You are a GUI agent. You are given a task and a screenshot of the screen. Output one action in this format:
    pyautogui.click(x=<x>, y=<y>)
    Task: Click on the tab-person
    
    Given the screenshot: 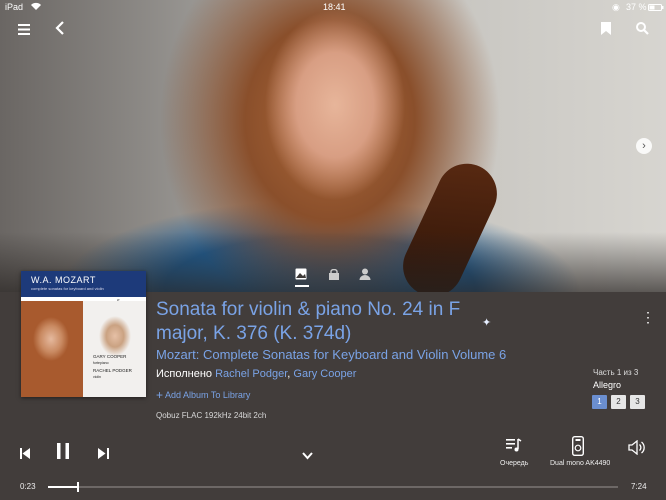 What is the action you would take?
    pyautogui.click(x=365, y=275)
    